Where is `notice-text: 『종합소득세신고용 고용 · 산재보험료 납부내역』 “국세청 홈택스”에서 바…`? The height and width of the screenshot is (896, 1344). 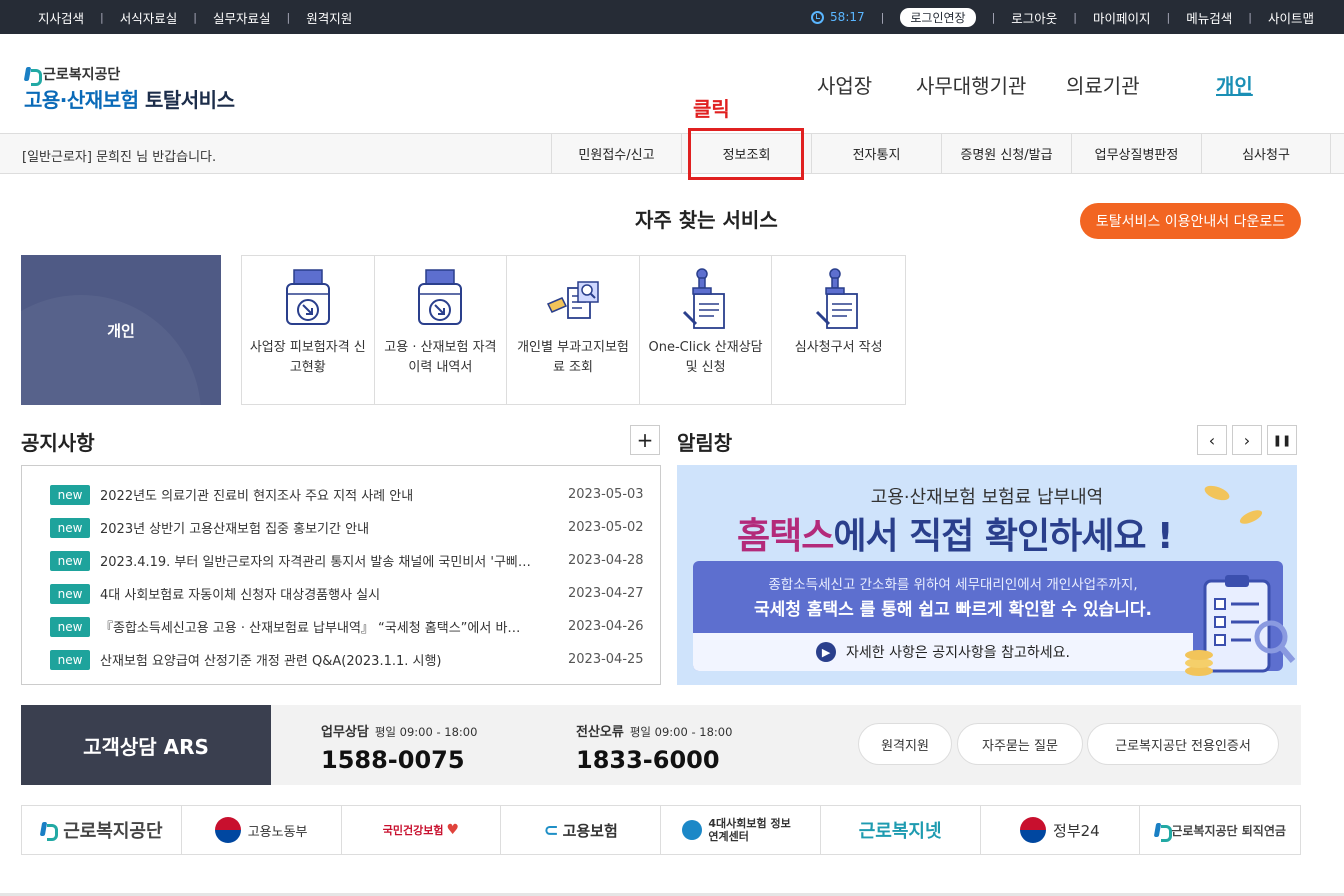
notice-text: 『종합소득세신고용 고용 · 산재보험료 납부내역』 “국세청 홈택스”에서 바… is located at coordinates (310, 628).